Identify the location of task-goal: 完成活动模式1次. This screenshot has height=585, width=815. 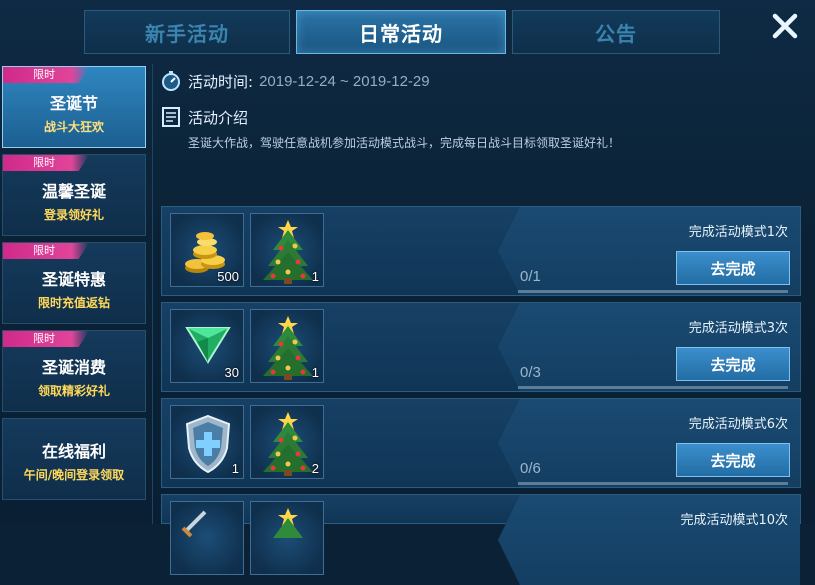
(738, 232).